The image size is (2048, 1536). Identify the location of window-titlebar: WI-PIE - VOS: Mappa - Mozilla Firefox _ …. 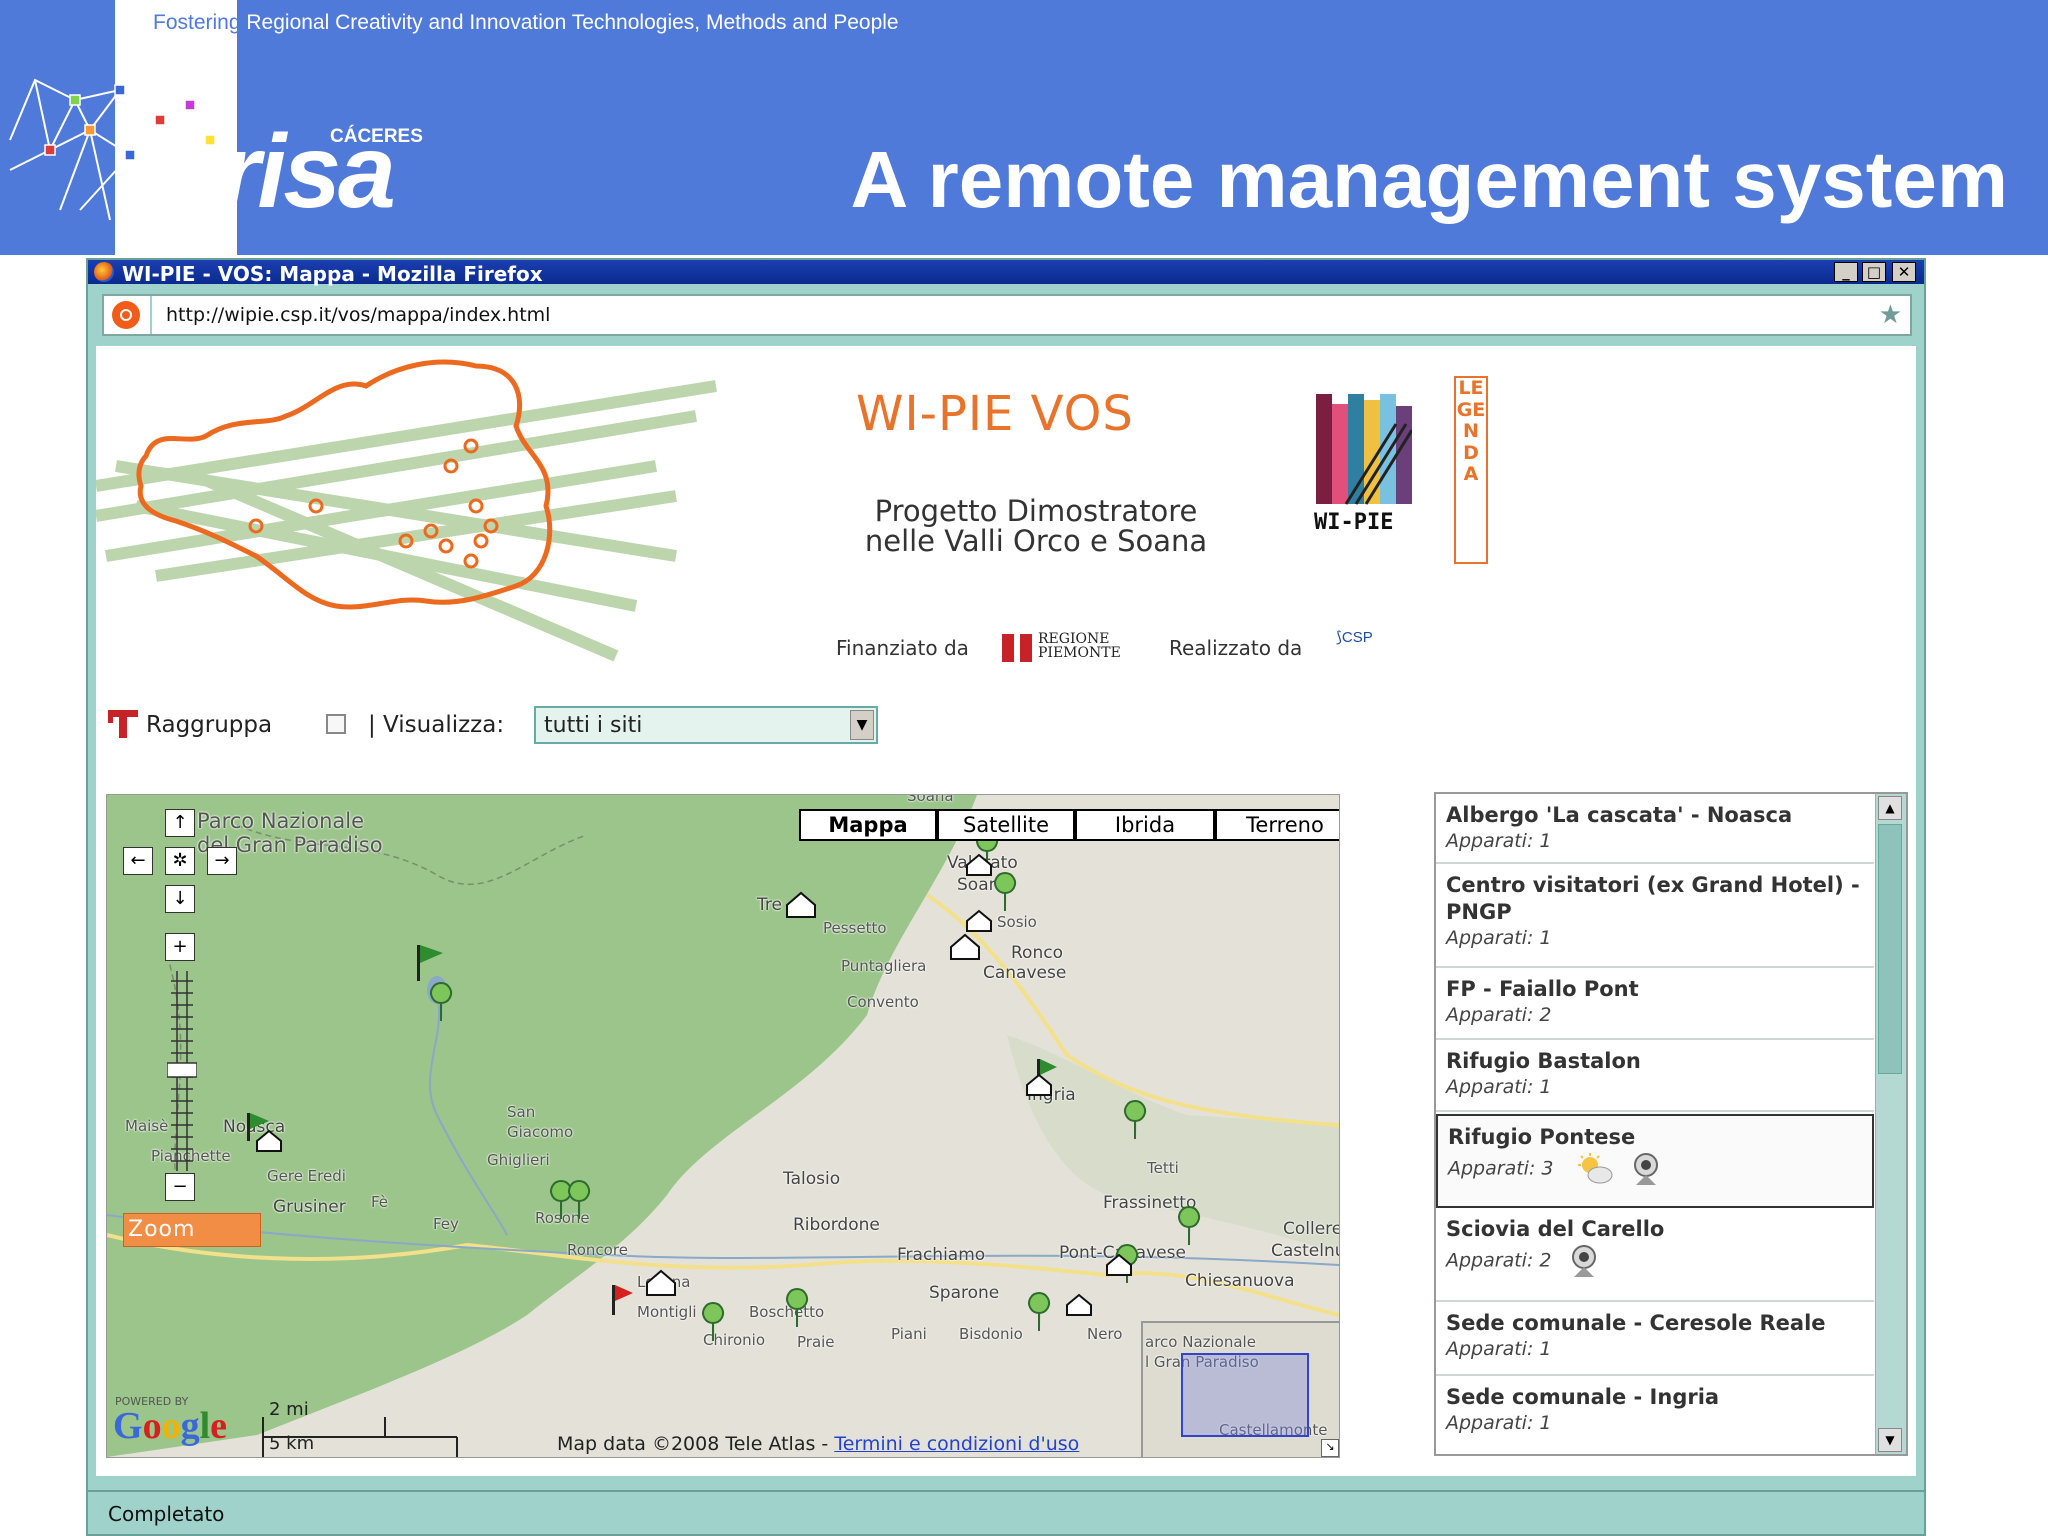
(1006, 273).